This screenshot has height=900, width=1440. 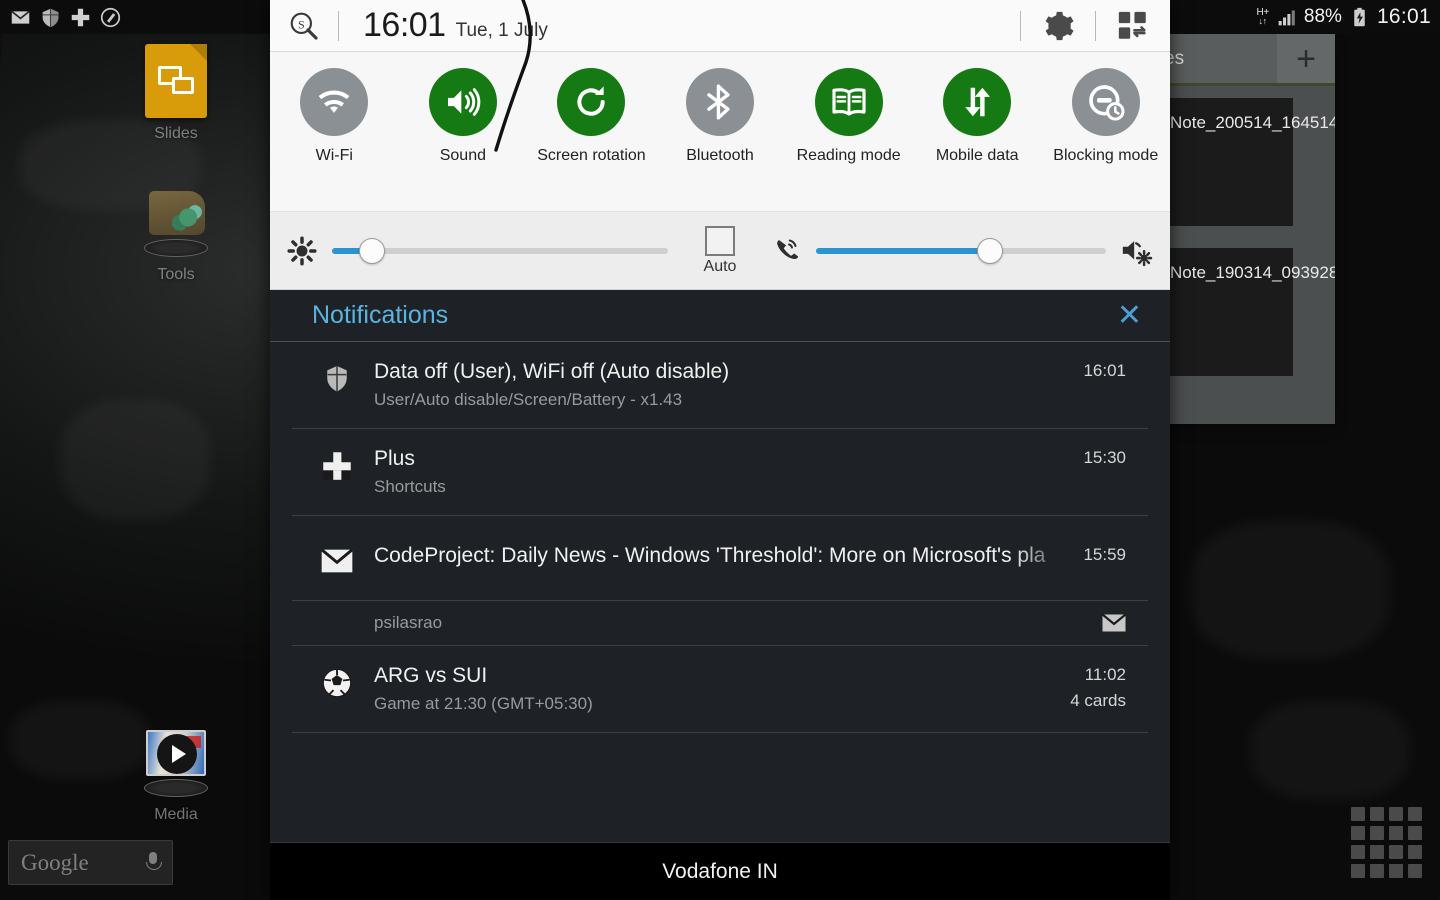 I want to click on toggle-label: Mobile data, so click(x=977, y=155).